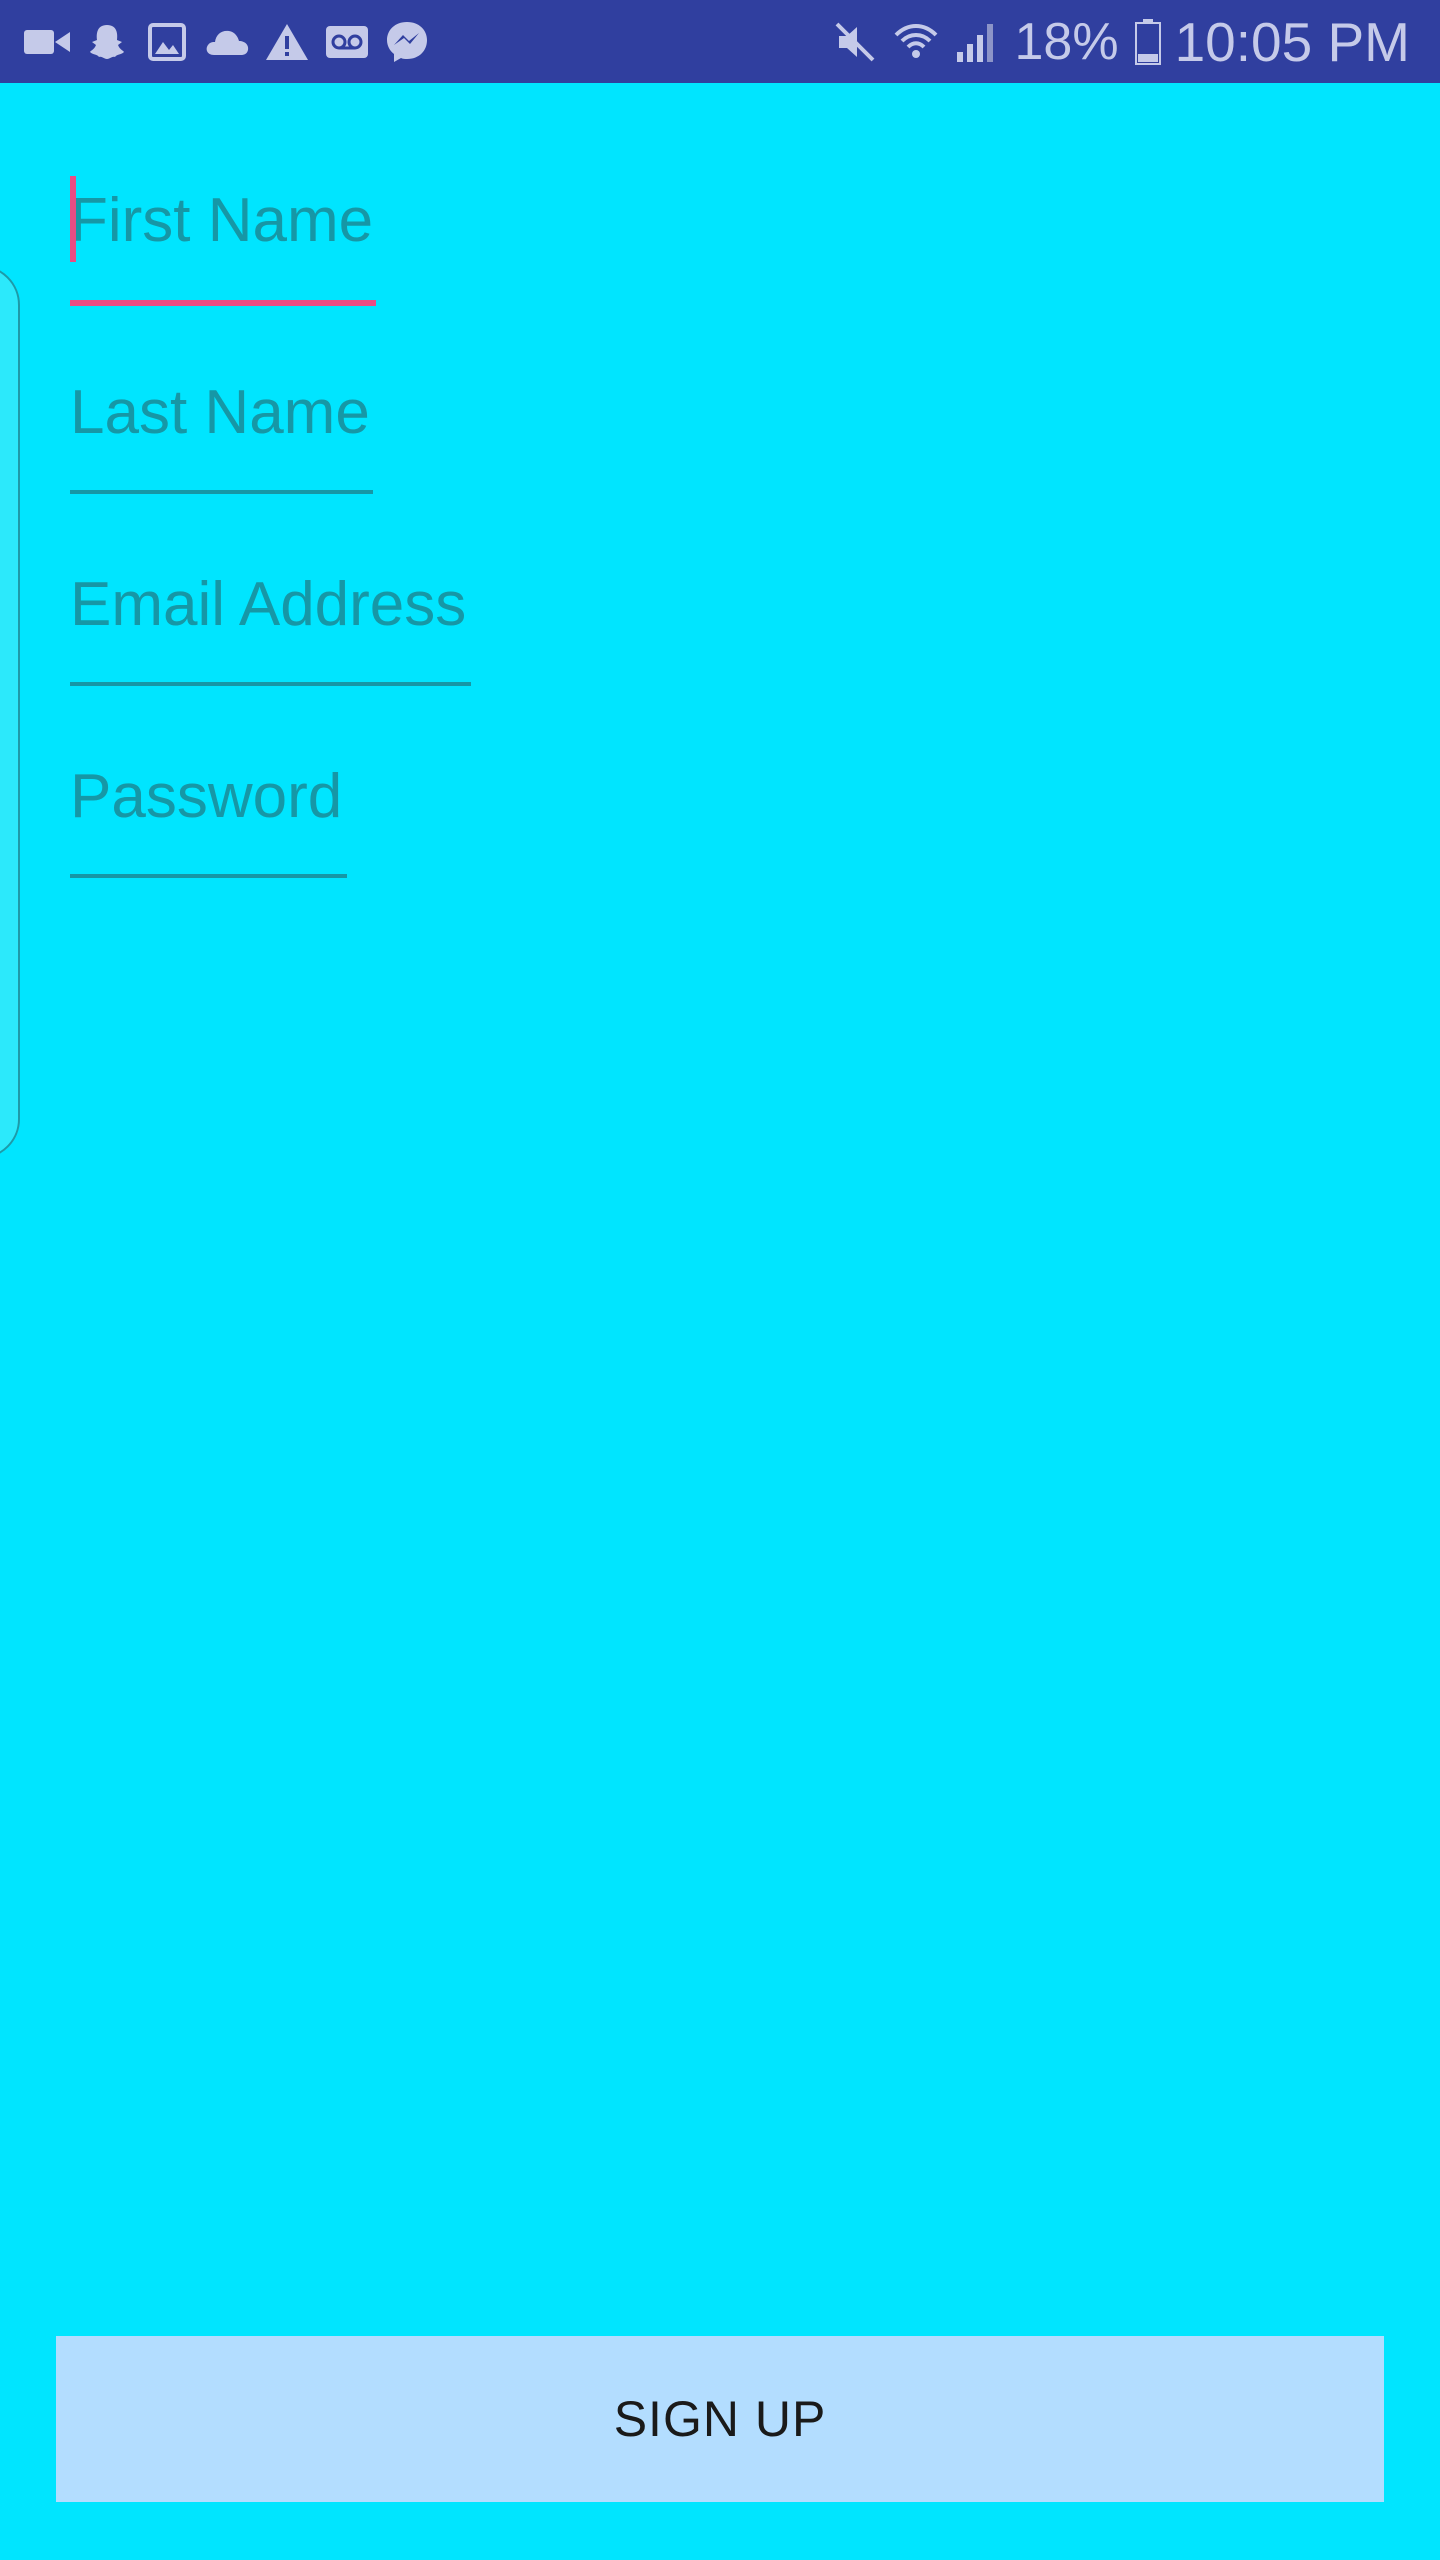 The image size is (1440, 2560). Describe the element at coordinates (208, 876) in the screenshot. I see `password-underline` at that location.